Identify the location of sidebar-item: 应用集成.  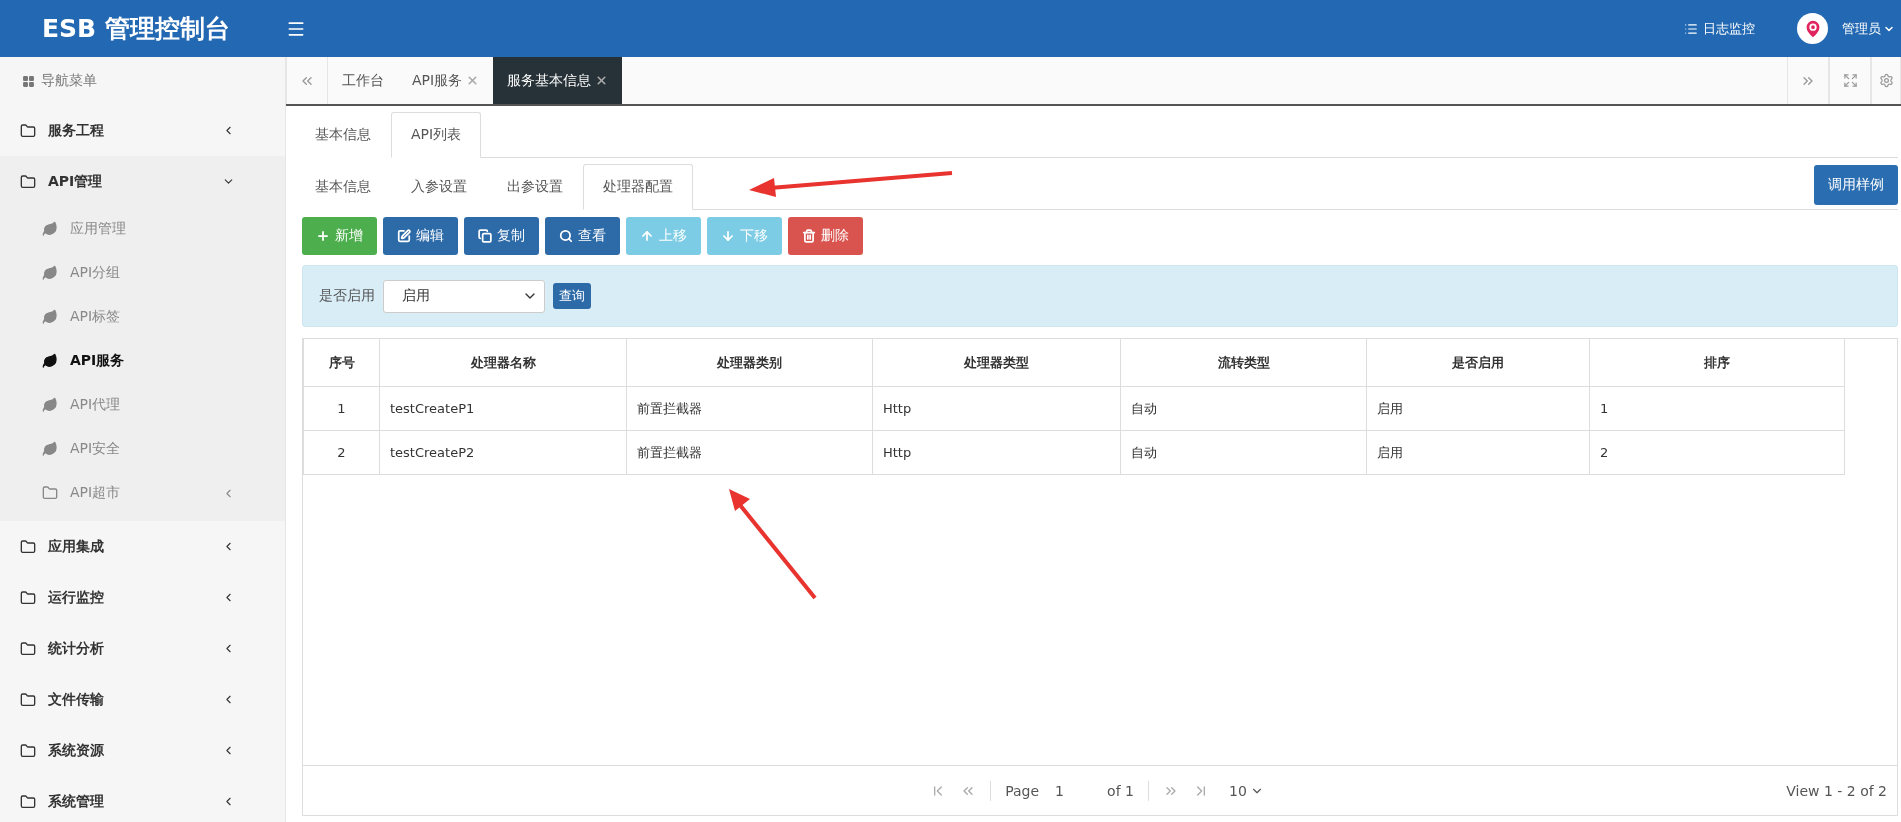
(142, 546).